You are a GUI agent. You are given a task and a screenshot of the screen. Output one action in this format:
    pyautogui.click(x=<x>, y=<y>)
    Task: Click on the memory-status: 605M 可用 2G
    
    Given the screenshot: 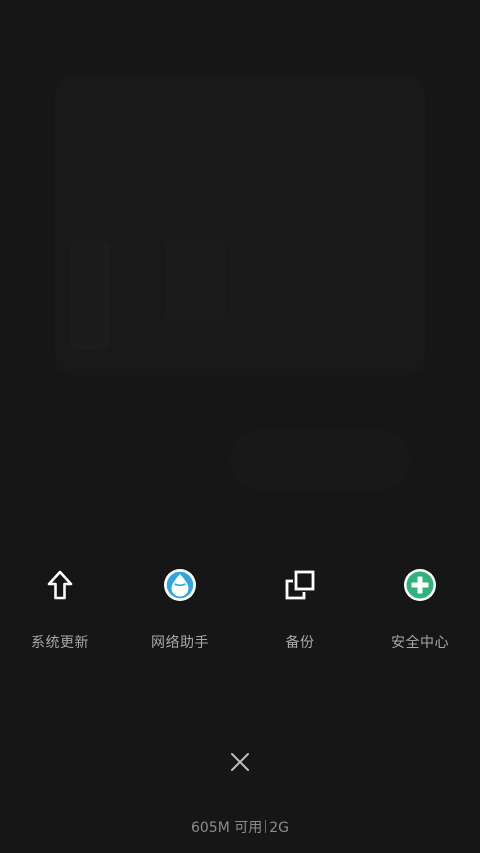 What is the action you would take?
    pyautogui.click(x=240, y=827)
    